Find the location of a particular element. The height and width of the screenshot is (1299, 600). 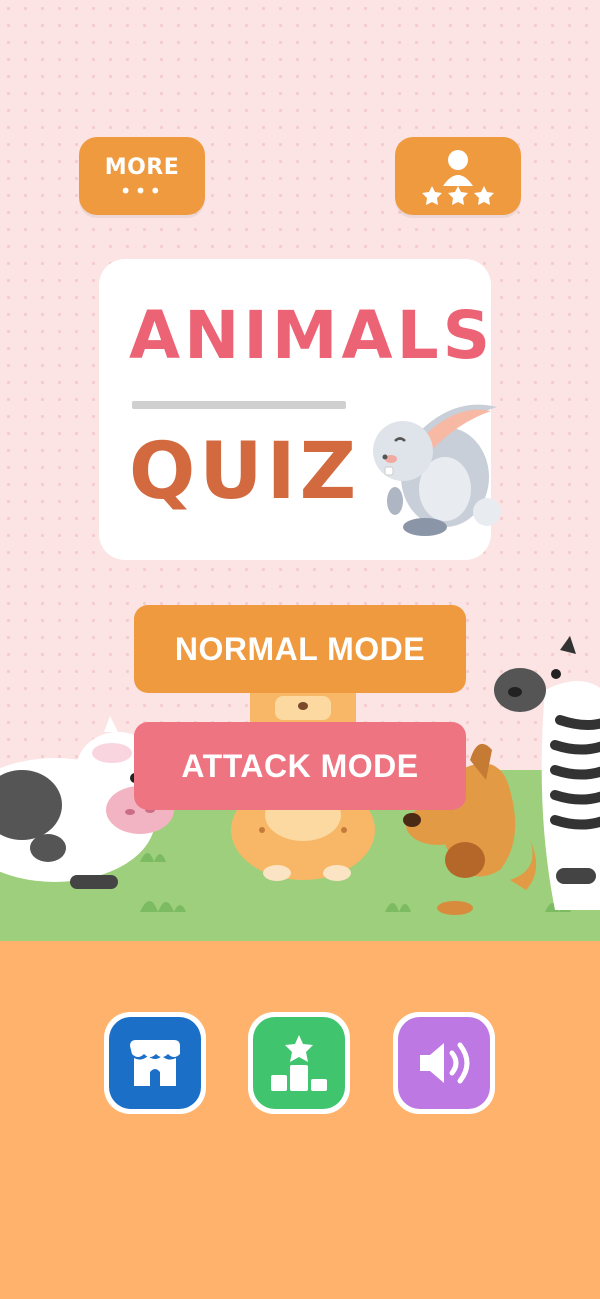

normal-mode-button: NORMAL MODE is located at coordinates (300, 649).